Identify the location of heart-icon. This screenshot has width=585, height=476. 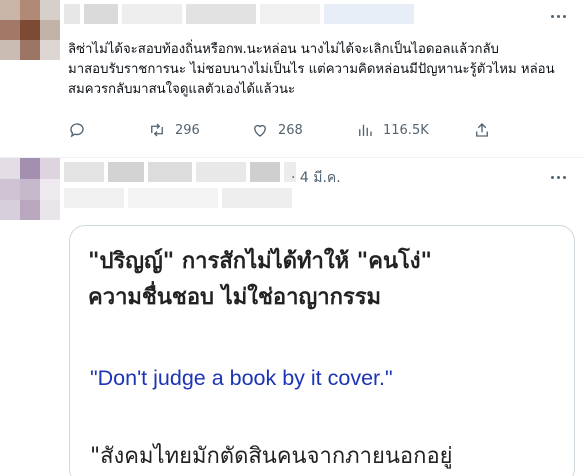
(260, 130).